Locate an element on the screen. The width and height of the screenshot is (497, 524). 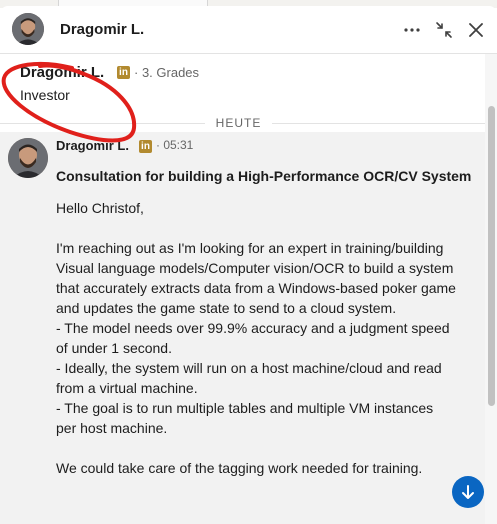
date-divider: HEUTE is located at coordinates (242, 123).